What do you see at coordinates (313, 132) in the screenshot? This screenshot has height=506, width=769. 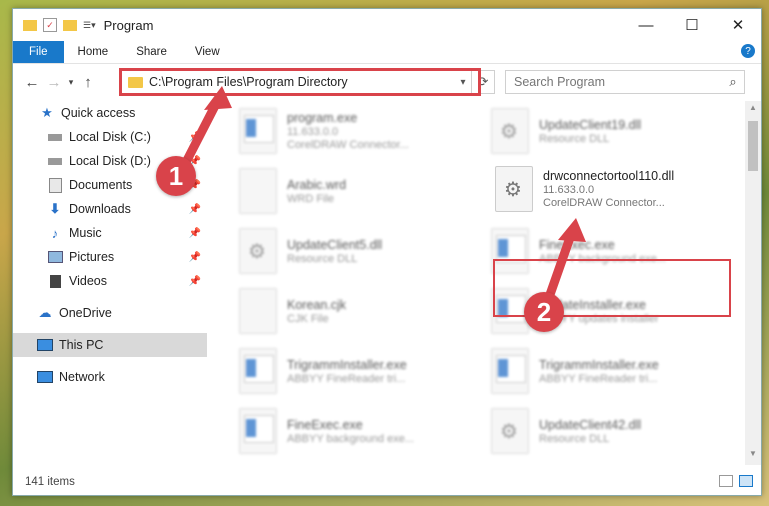 I see `file-version: 11.633.0.0` at bounding box center [313, 132].